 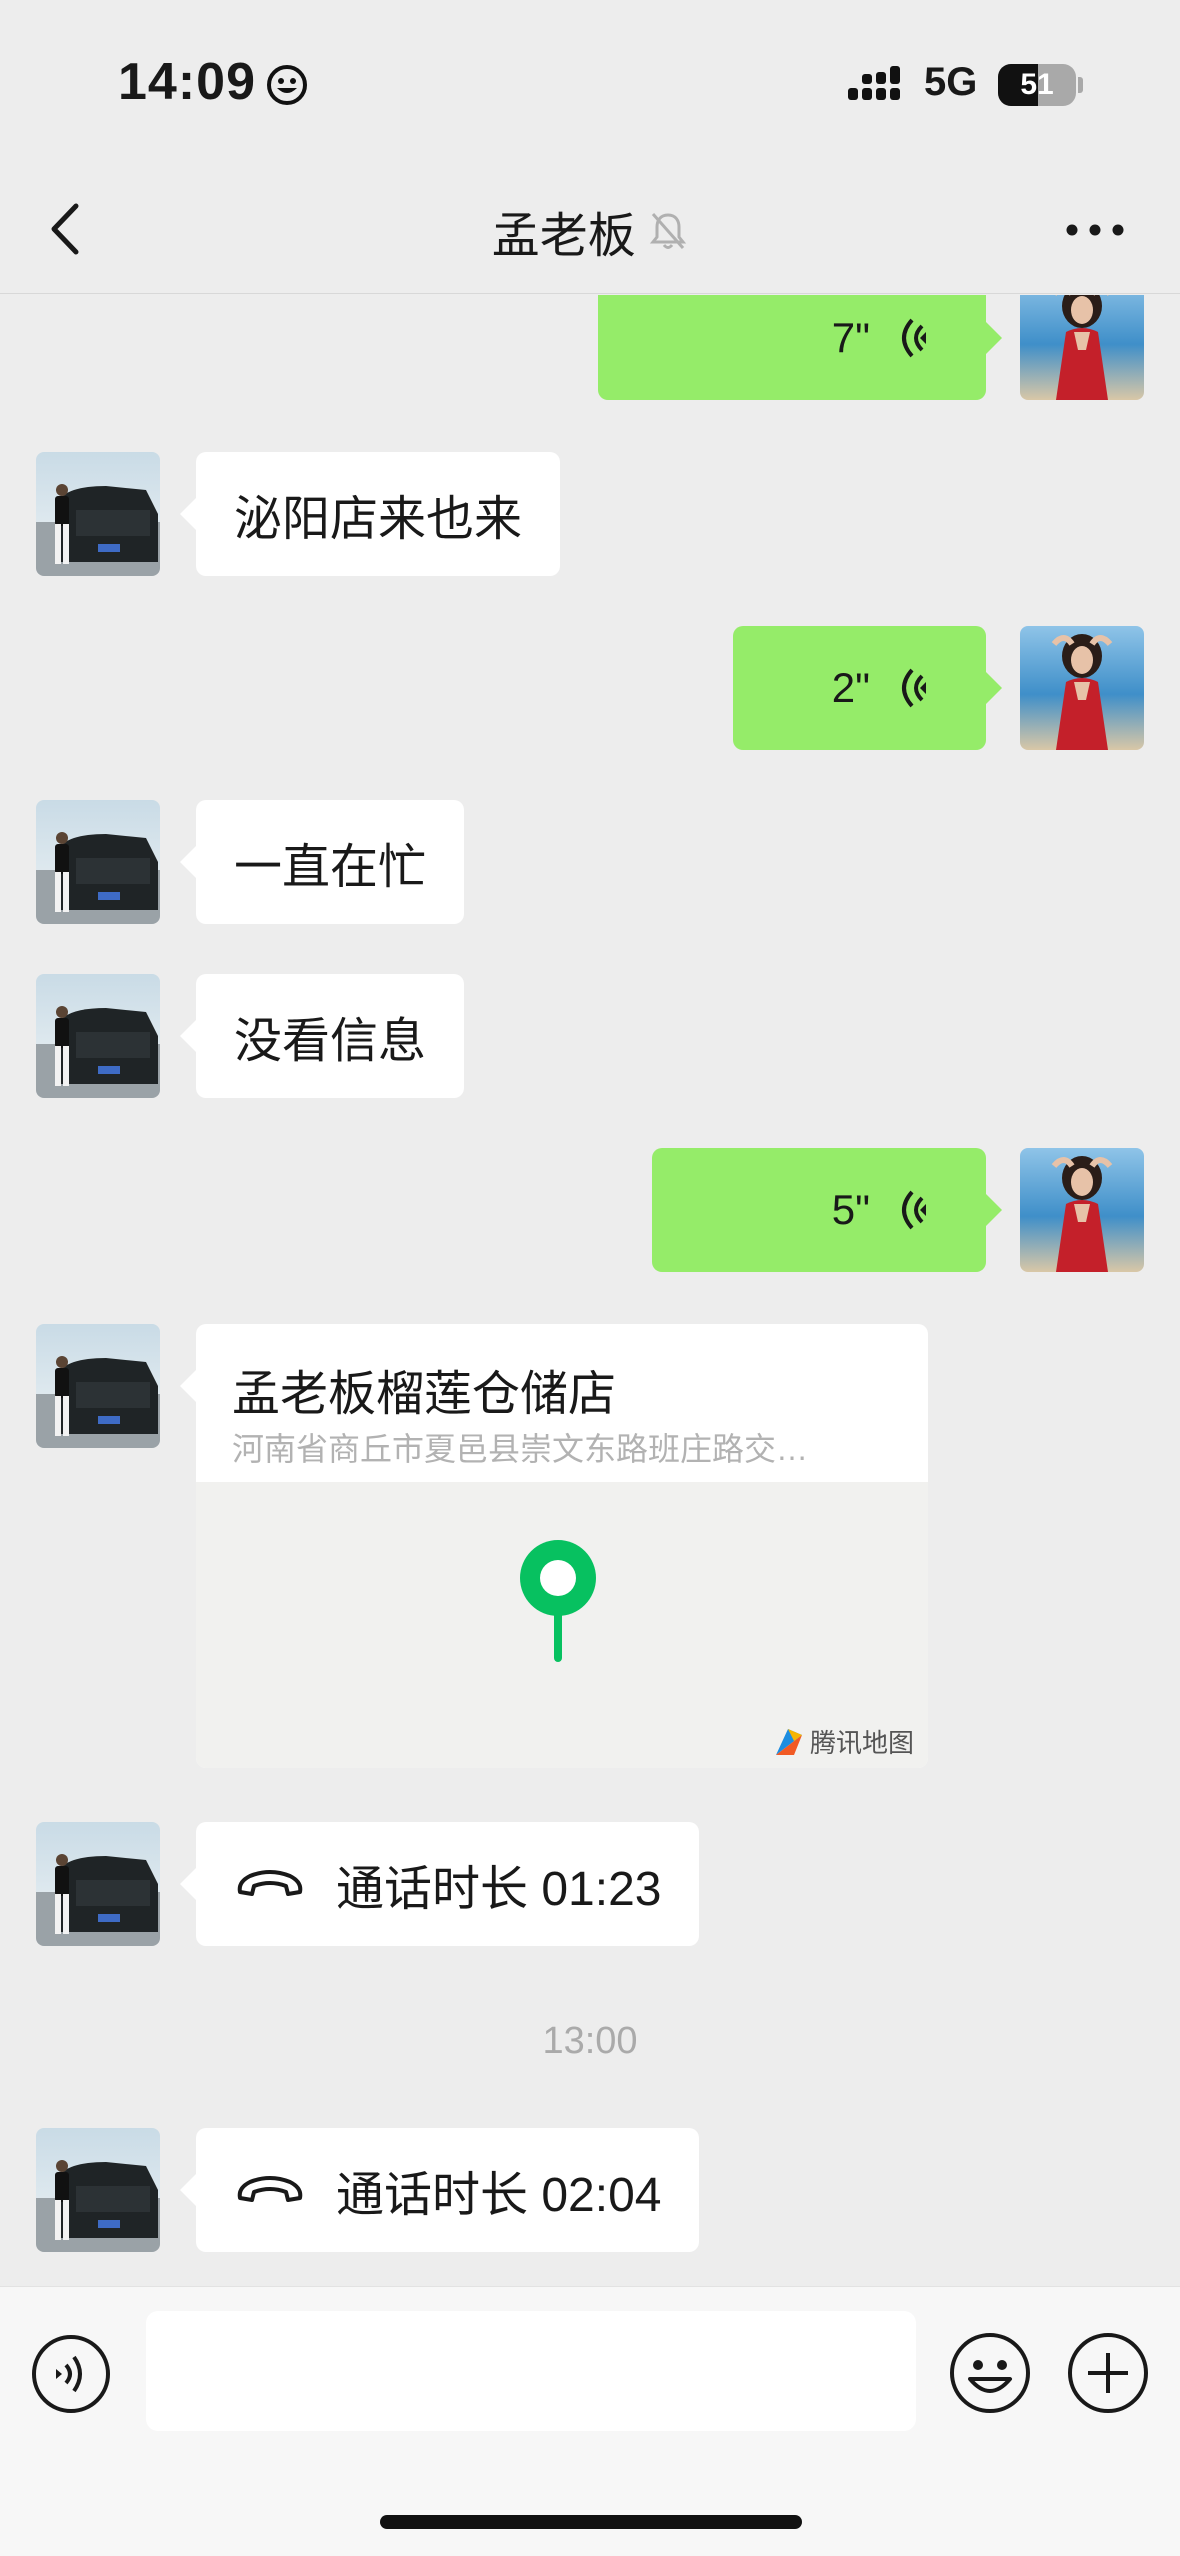 What do you see at coordinates (563, 236) in the screenshot?
I see `chat-title: 孟老板` at bounding box center [563, 236].